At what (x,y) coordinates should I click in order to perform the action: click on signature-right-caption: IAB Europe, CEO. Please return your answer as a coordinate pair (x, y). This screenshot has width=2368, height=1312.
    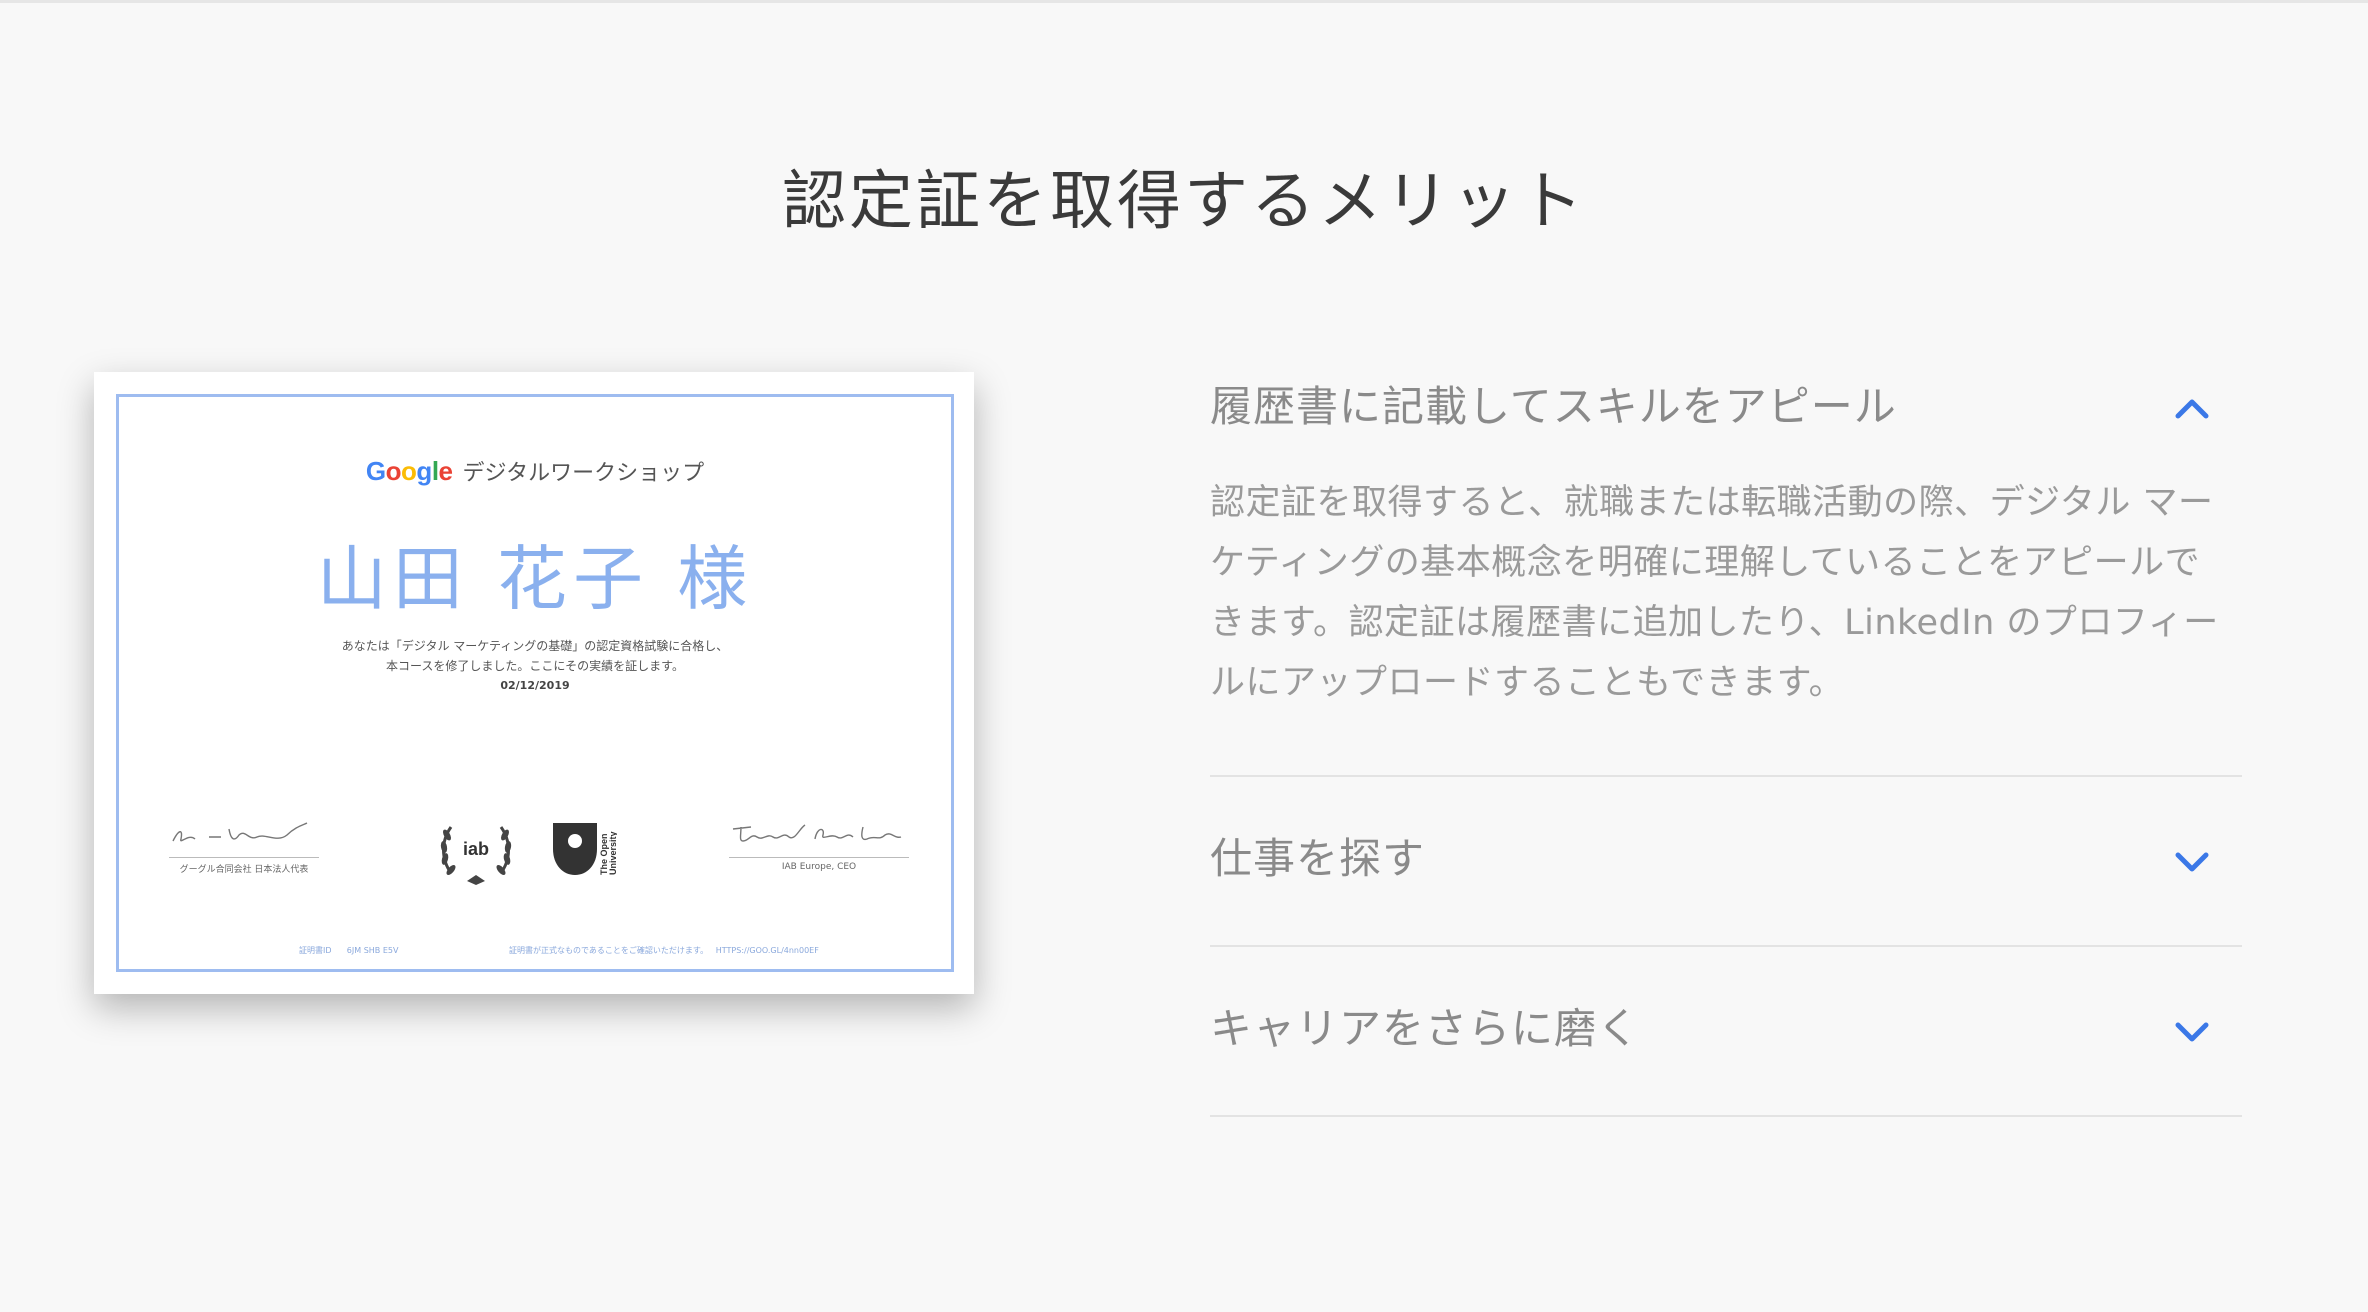
    Looking at the image, I should click on (819, 867).